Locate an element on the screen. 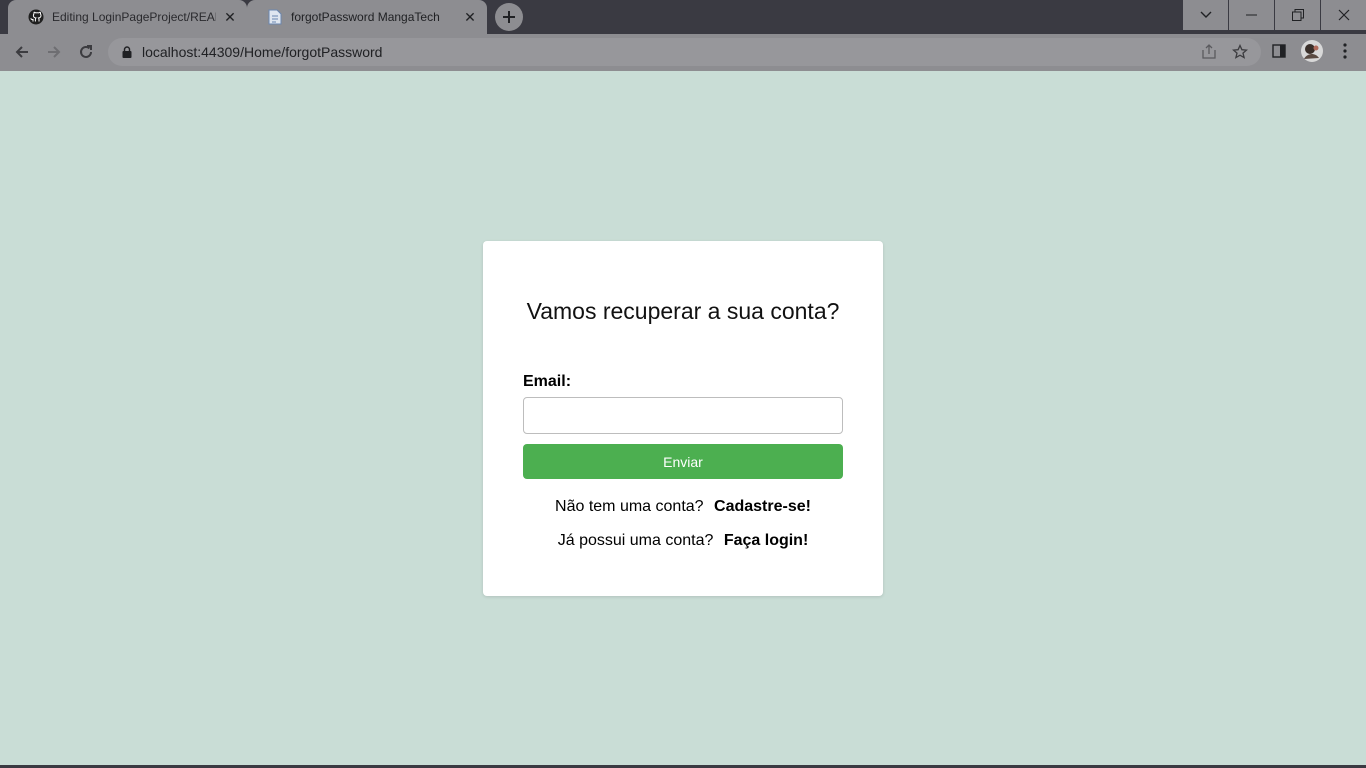  signup-line: Não tem uma conta? Cadastre-se! is located at coordinates (683, 507).